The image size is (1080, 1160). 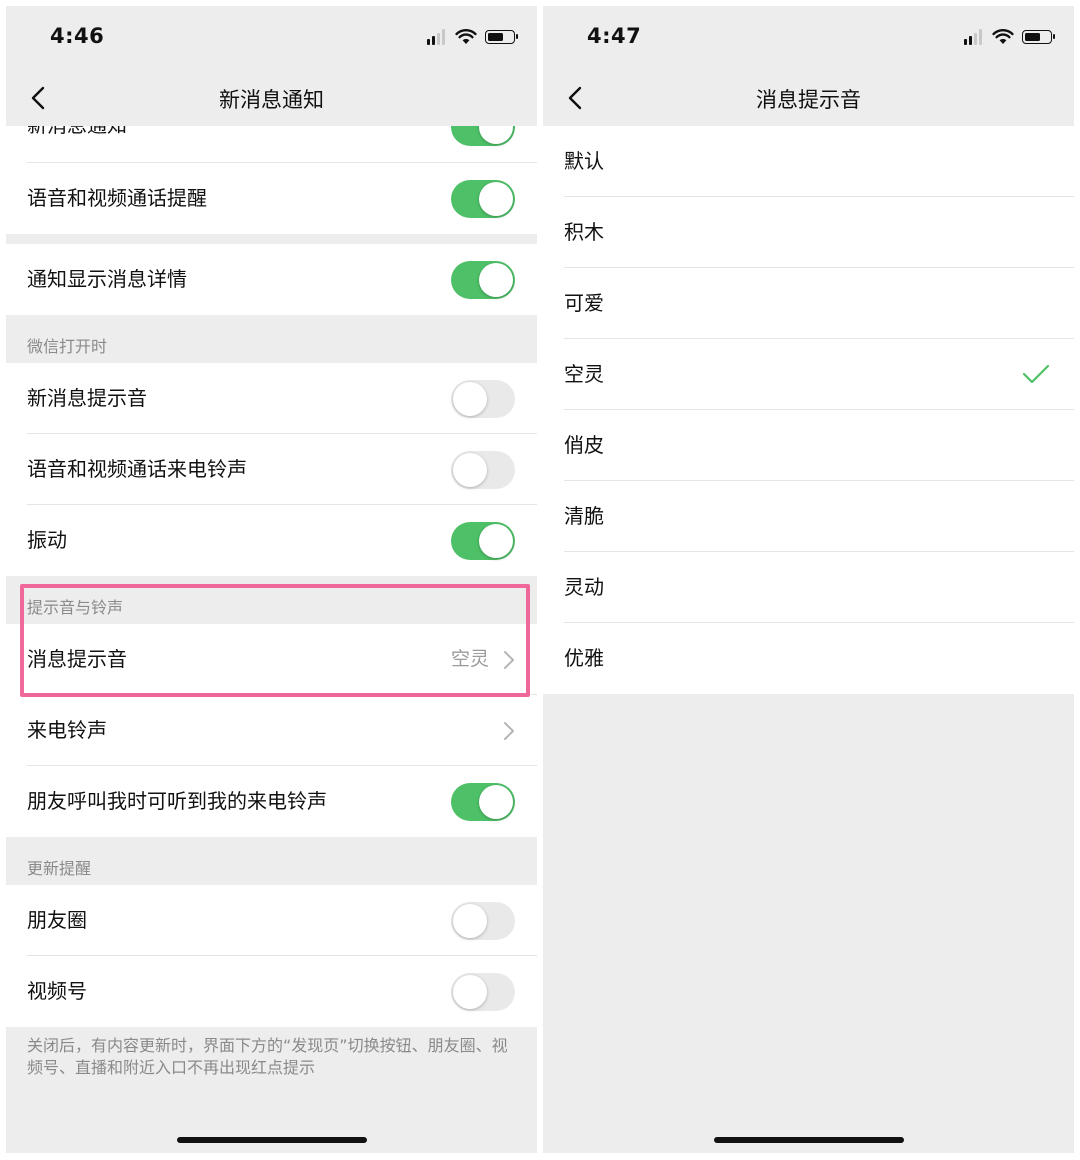 What do you see at coordinates (271, 469) in the screenshot?
I see `row-call-ringtone-when-open: 语音和视频通话来电铃声` at bounding box center [271, 469].